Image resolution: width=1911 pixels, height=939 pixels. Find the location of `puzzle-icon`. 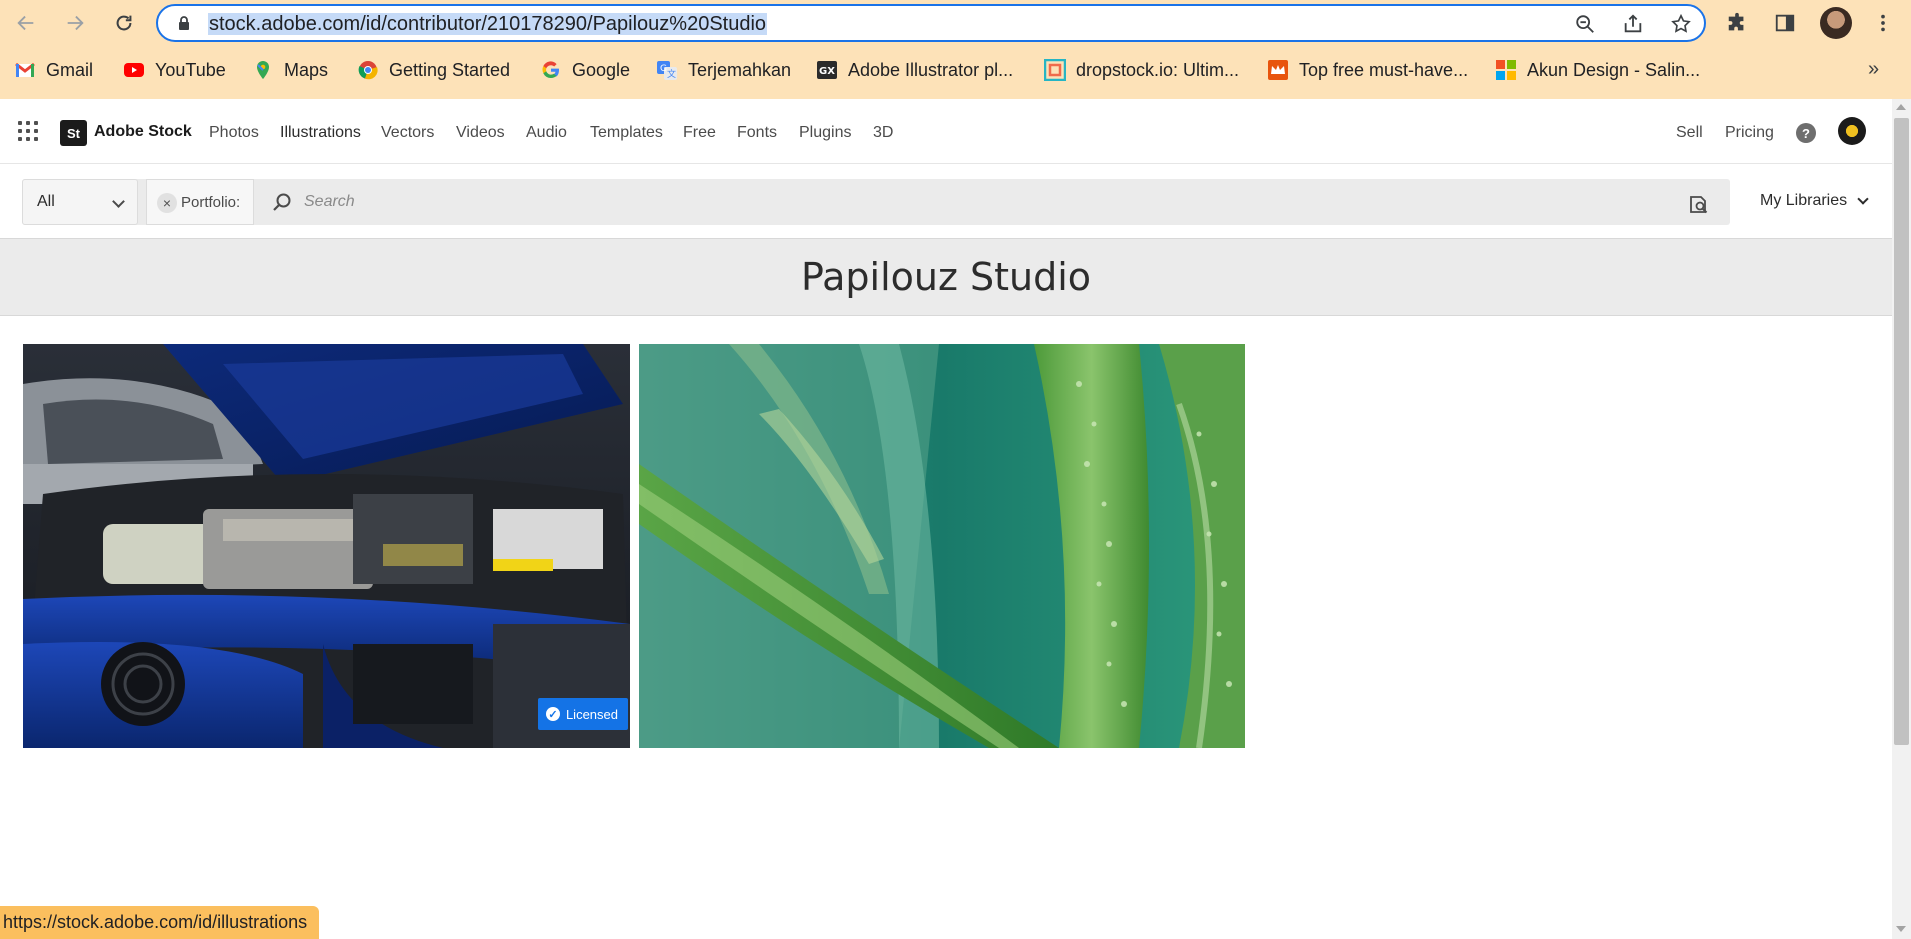

puzzle-icon is located at coordinates (1736, 21).